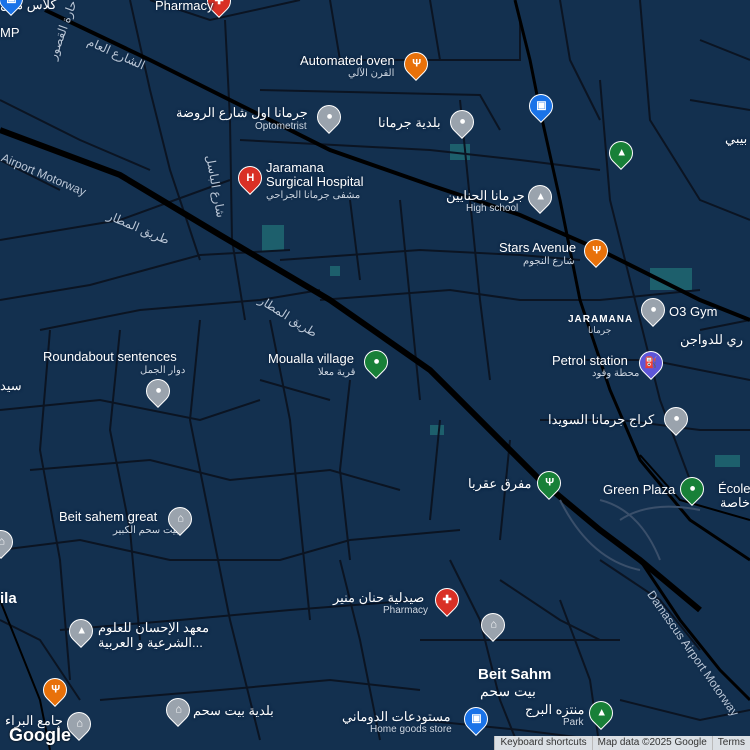  Describe the element at coordinates (734, 489) in the screenshot. I see `place-label: École` at that location.